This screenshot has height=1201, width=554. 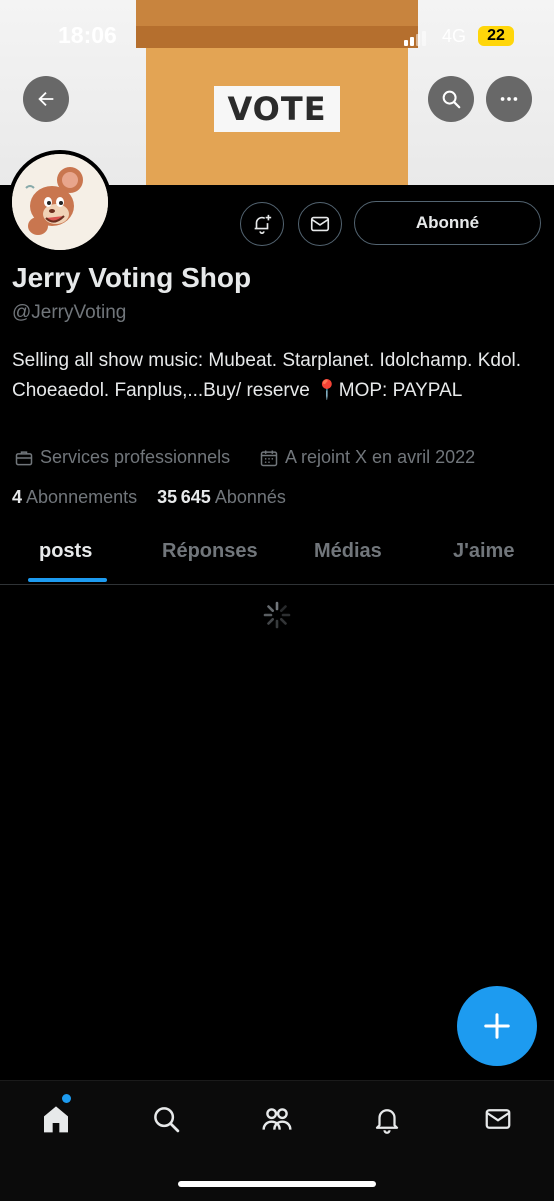 What do you see at coordinates (132, 277) in the screenshot?
I see `profile-name: Jerry Voting Shop` at bounding box center [132, 277].